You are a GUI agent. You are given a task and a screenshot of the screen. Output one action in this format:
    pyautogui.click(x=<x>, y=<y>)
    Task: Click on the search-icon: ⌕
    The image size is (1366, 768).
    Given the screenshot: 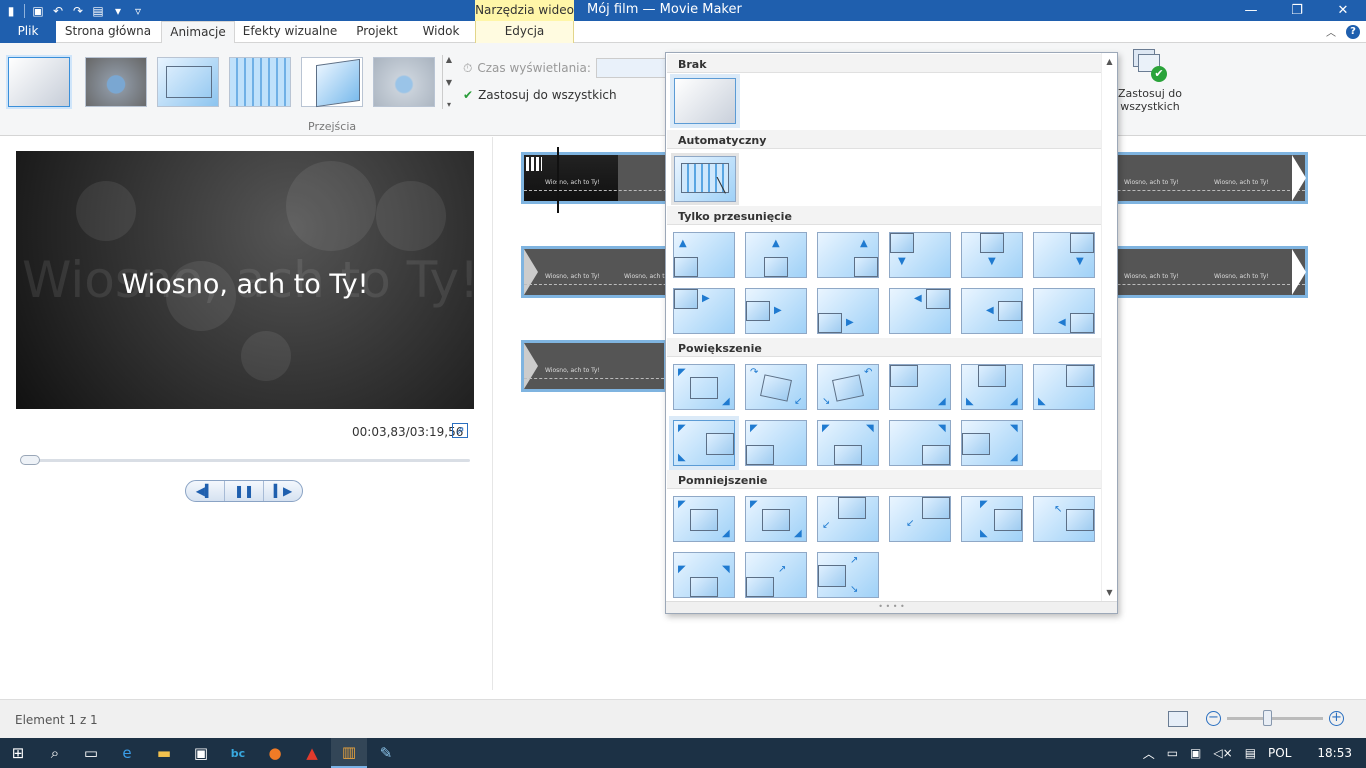 What is the action you would take?
    pyautogui.click(x=55, y=753)
    